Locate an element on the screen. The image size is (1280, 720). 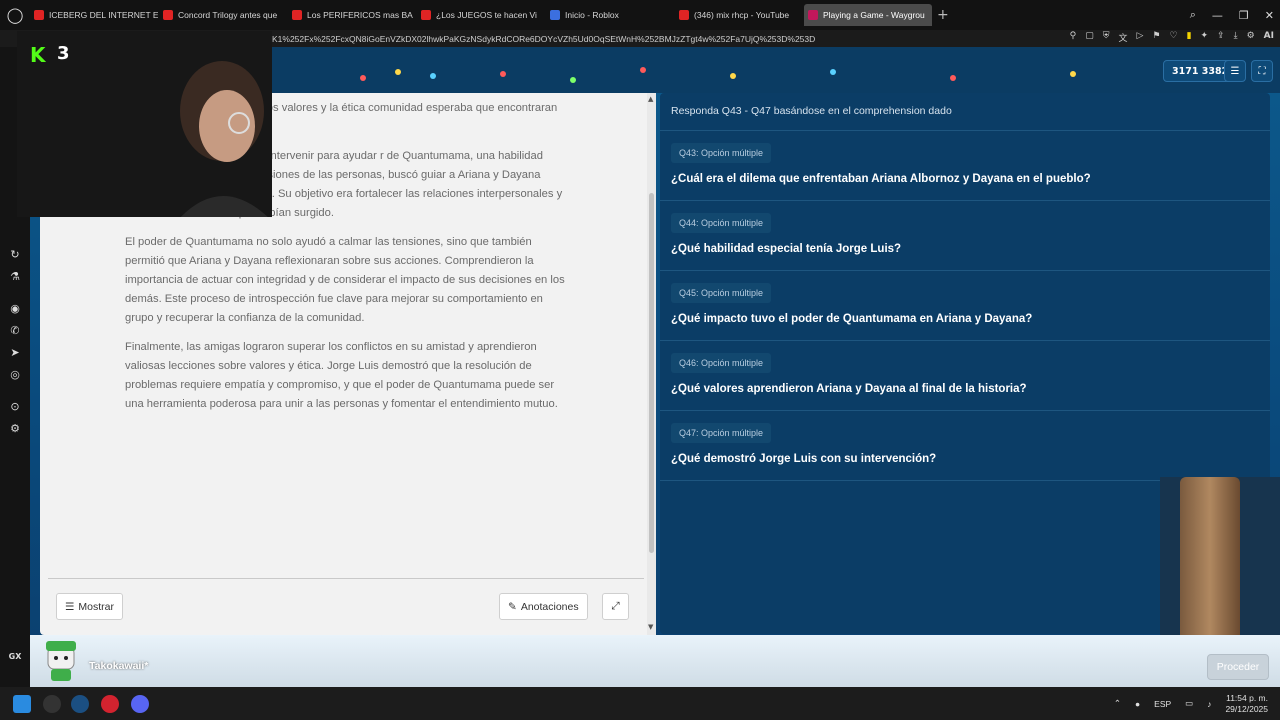
browser-tab: ICEBERG DEL INTERNET E is located at coordinates (94, 15).